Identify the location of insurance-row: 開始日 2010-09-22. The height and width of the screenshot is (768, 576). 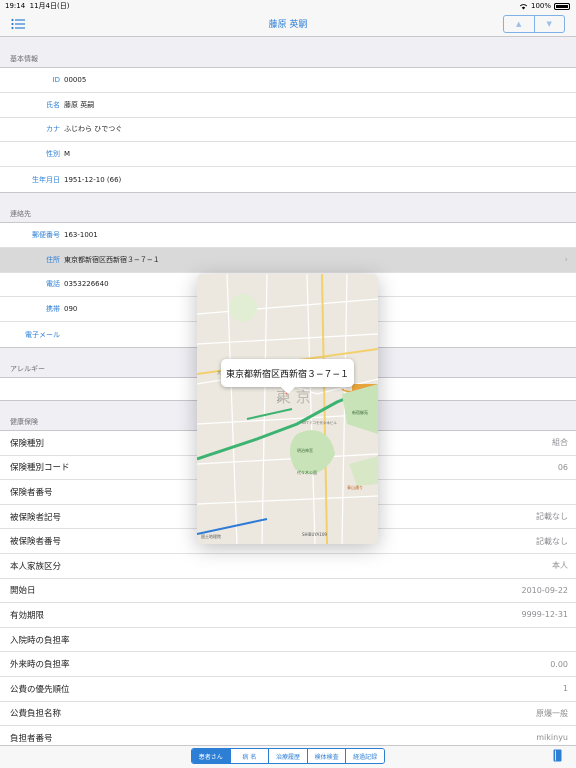
(288, 591).